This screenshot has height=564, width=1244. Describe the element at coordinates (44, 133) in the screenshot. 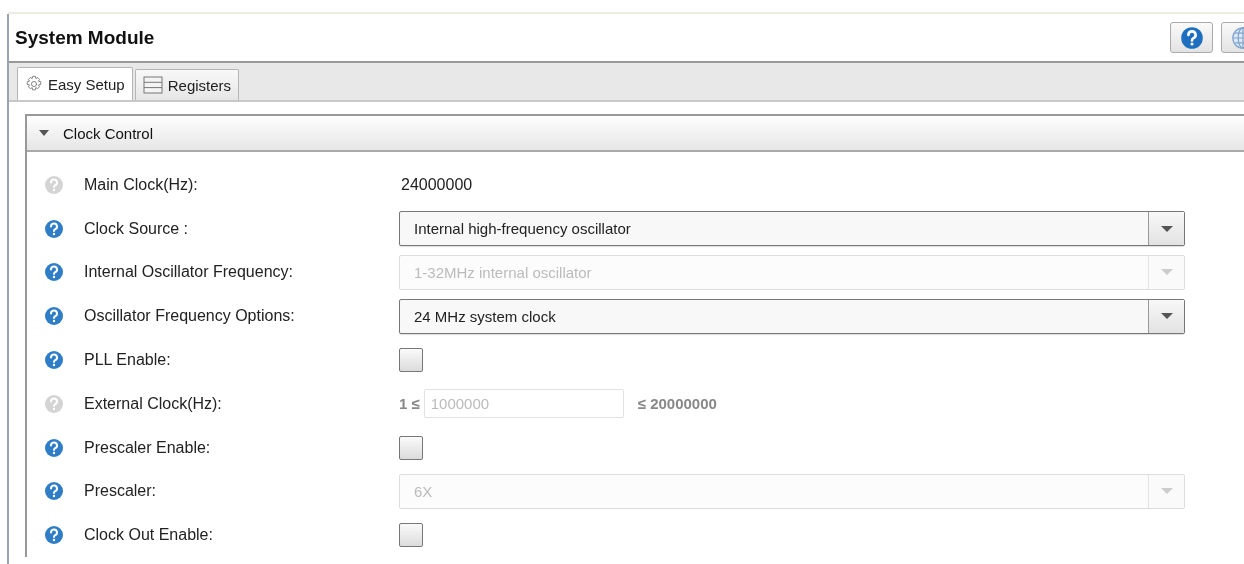

I see `collapse-triangle-icon` at that location.